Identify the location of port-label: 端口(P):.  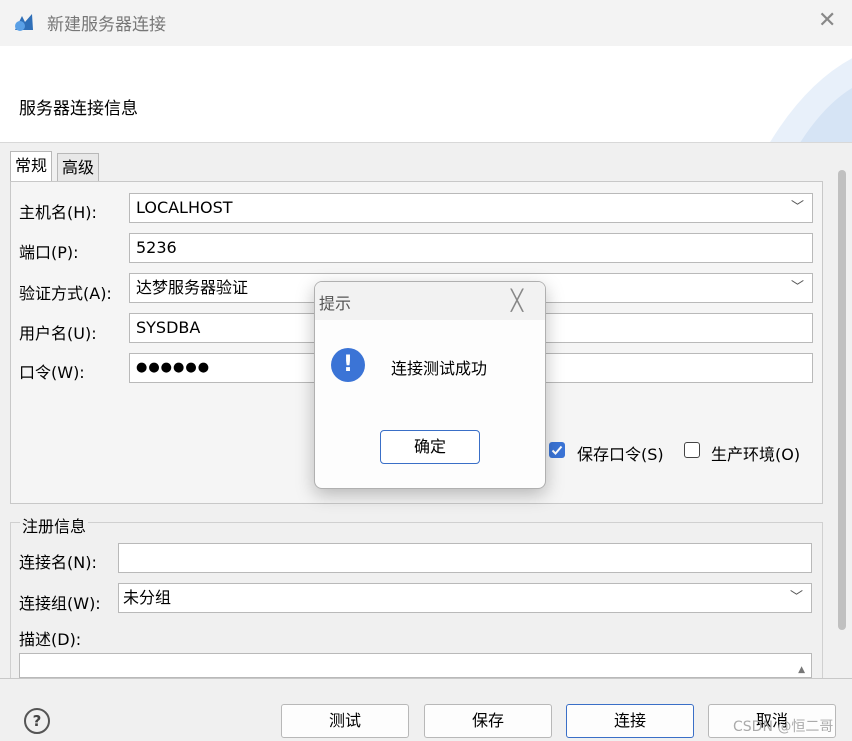
(49, 252).